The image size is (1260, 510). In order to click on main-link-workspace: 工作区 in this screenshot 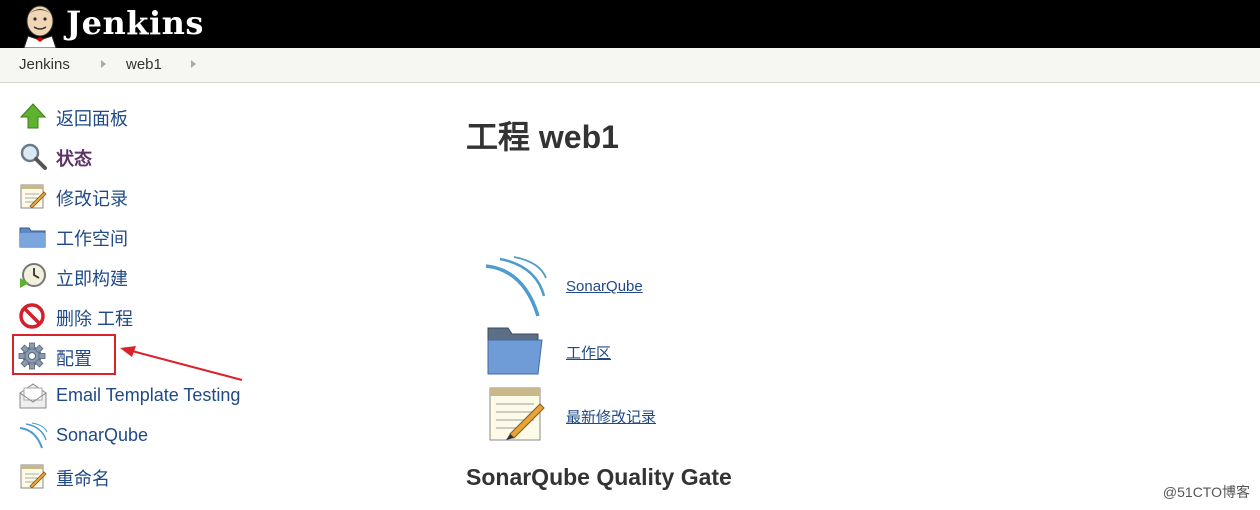, I will do `click(634, 352)`.